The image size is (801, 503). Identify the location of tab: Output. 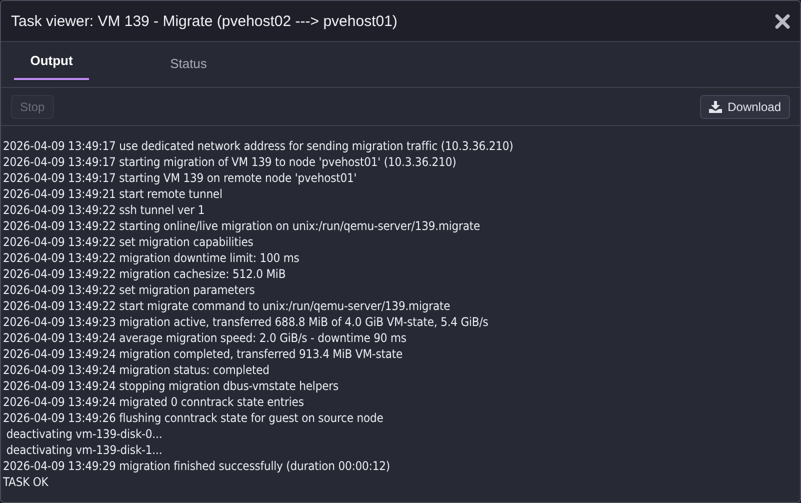
(51, 61).